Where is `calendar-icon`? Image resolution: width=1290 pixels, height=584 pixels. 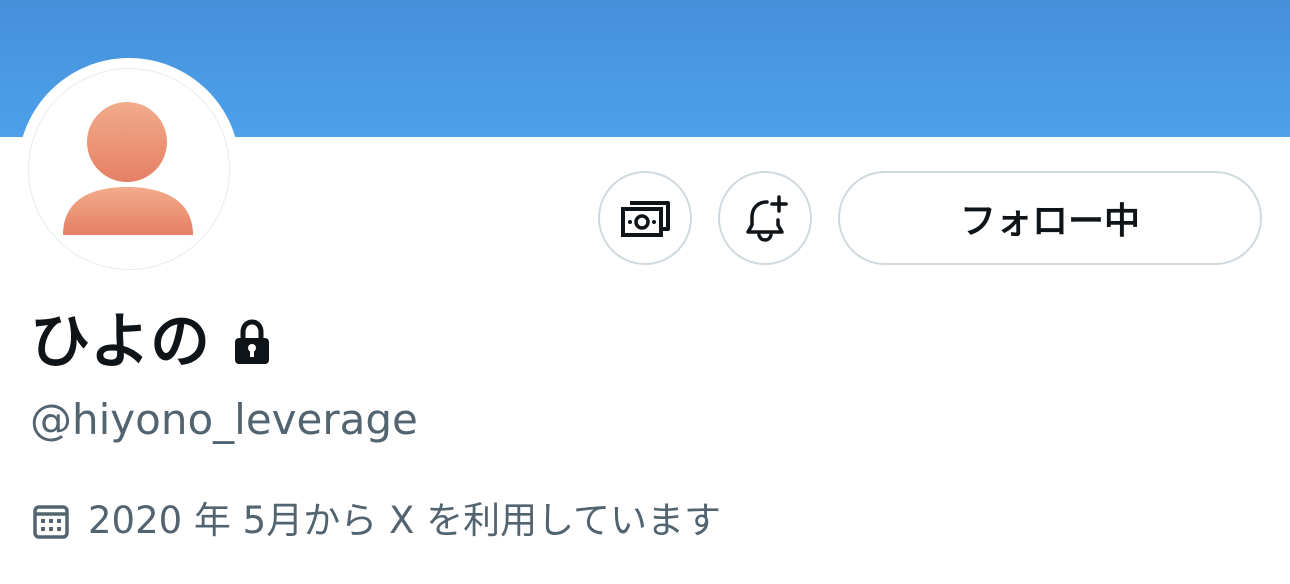
calendar-icon is located at coordinates (51, 522).